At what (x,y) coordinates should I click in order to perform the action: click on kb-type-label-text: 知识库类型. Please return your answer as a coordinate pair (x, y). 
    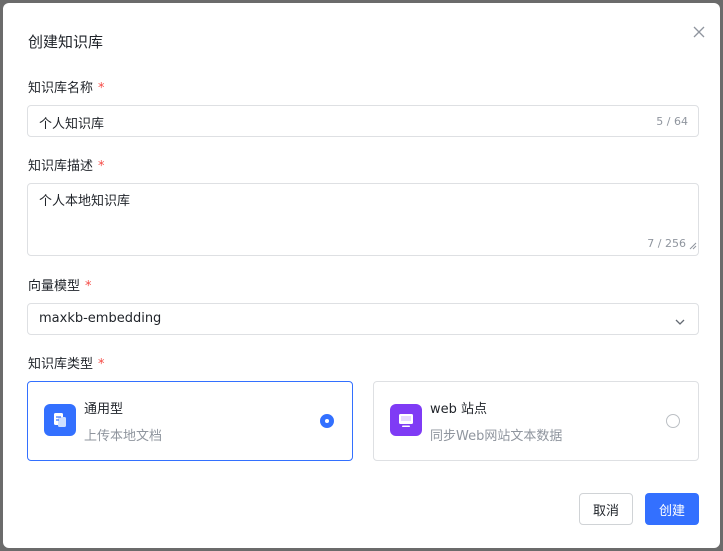
    Looking at the image, I should click on (61, 364).